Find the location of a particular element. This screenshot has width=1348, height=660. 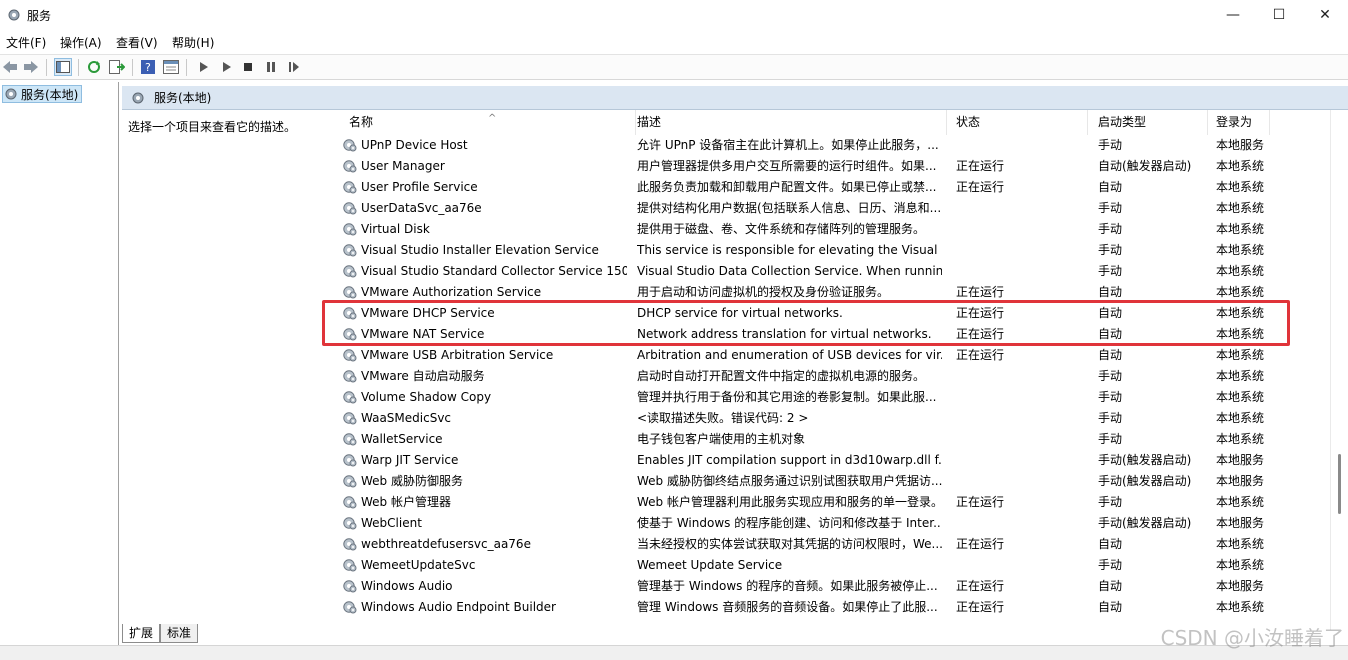

menu-action: 操作(A) is located at coordinates (81, 42).